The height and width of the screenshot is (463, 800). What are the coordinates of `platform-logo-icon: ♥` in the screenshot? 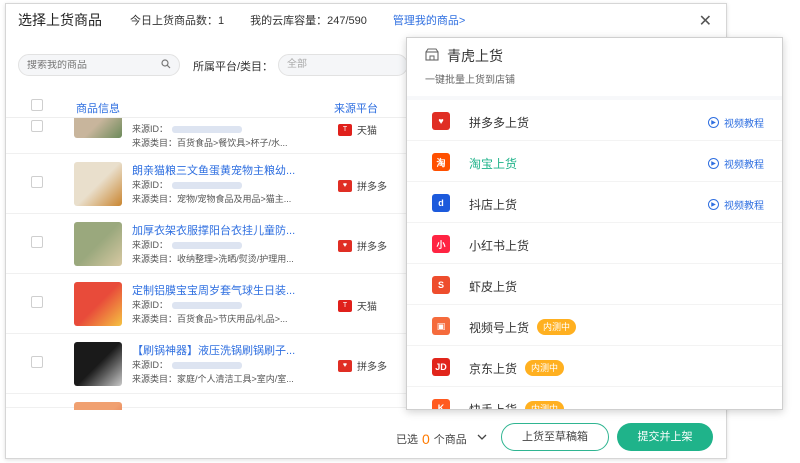 It's located at (441, 121).